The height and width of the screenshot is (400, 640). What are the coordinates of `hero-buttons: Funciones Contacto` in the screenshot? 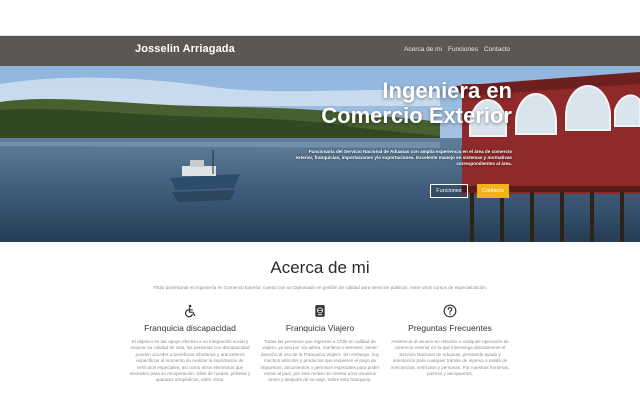 It's located at (469, 191).